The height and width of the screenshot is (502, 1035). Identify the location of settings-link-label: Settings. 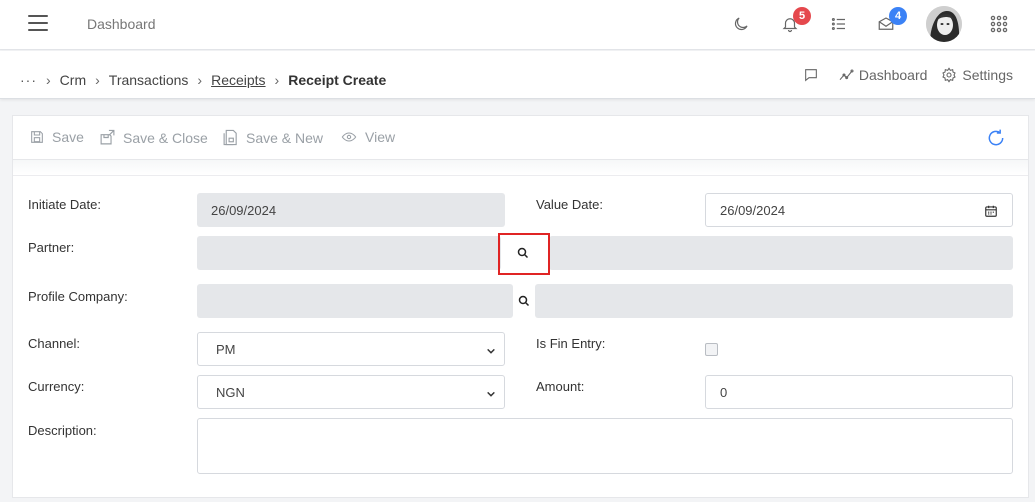
(987, 75).